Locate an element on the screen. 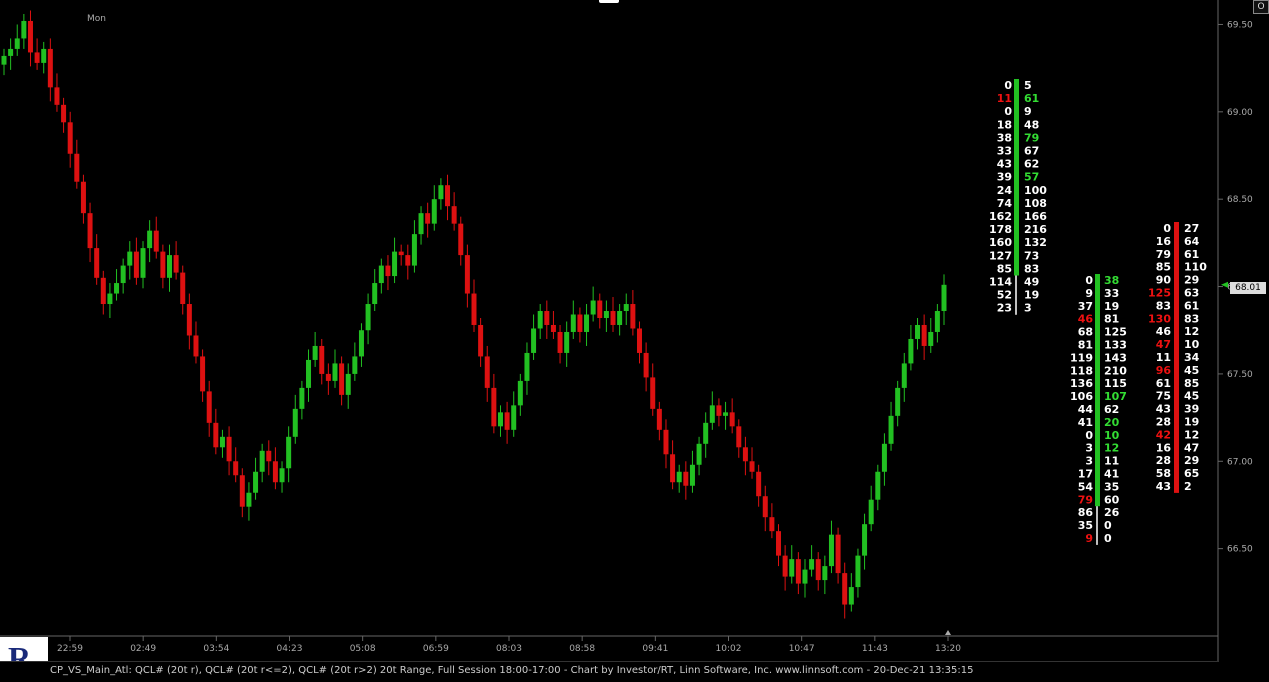  ladder-ask-value: 20 is located at coordinates (1112, 422).